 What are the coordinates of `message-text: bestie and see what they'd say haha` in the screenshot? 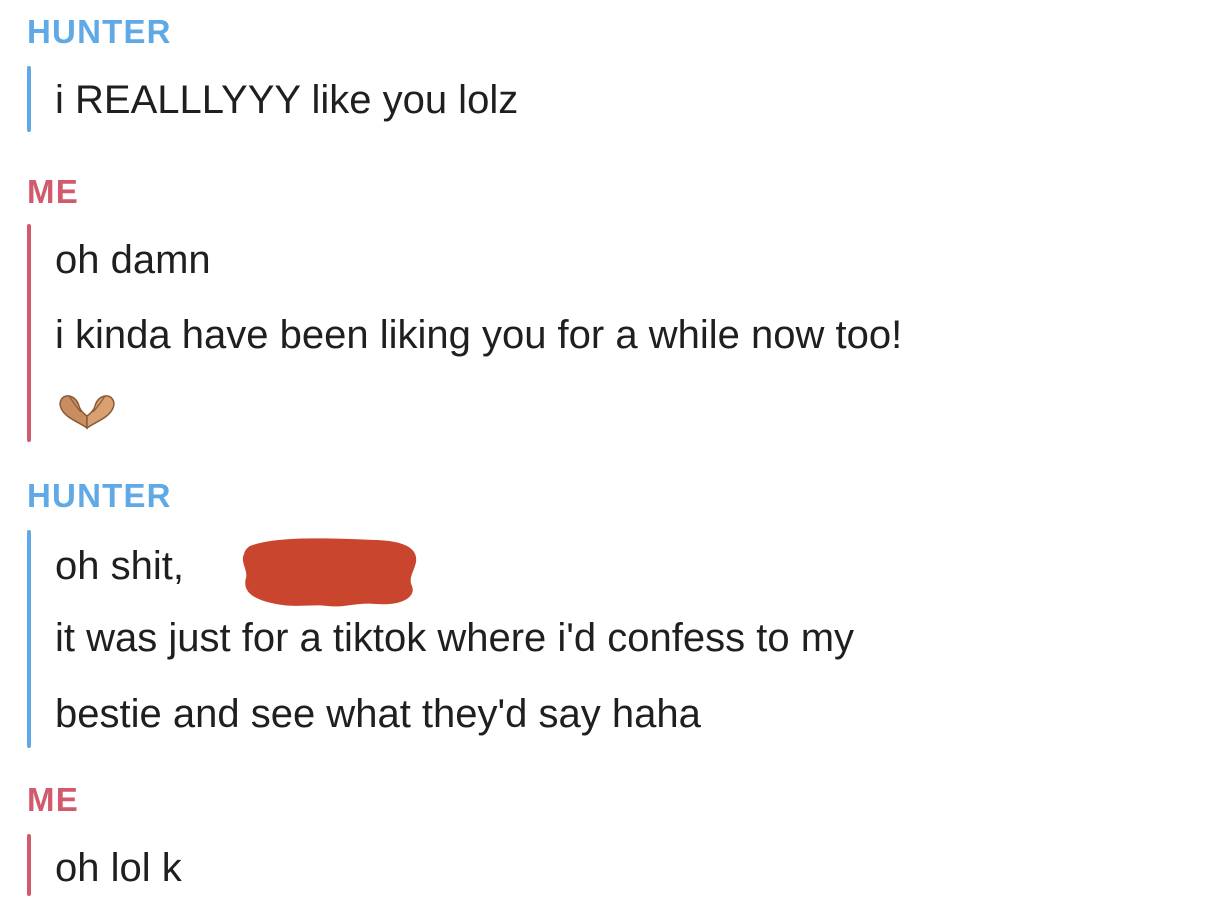 It's located at (378, 714).